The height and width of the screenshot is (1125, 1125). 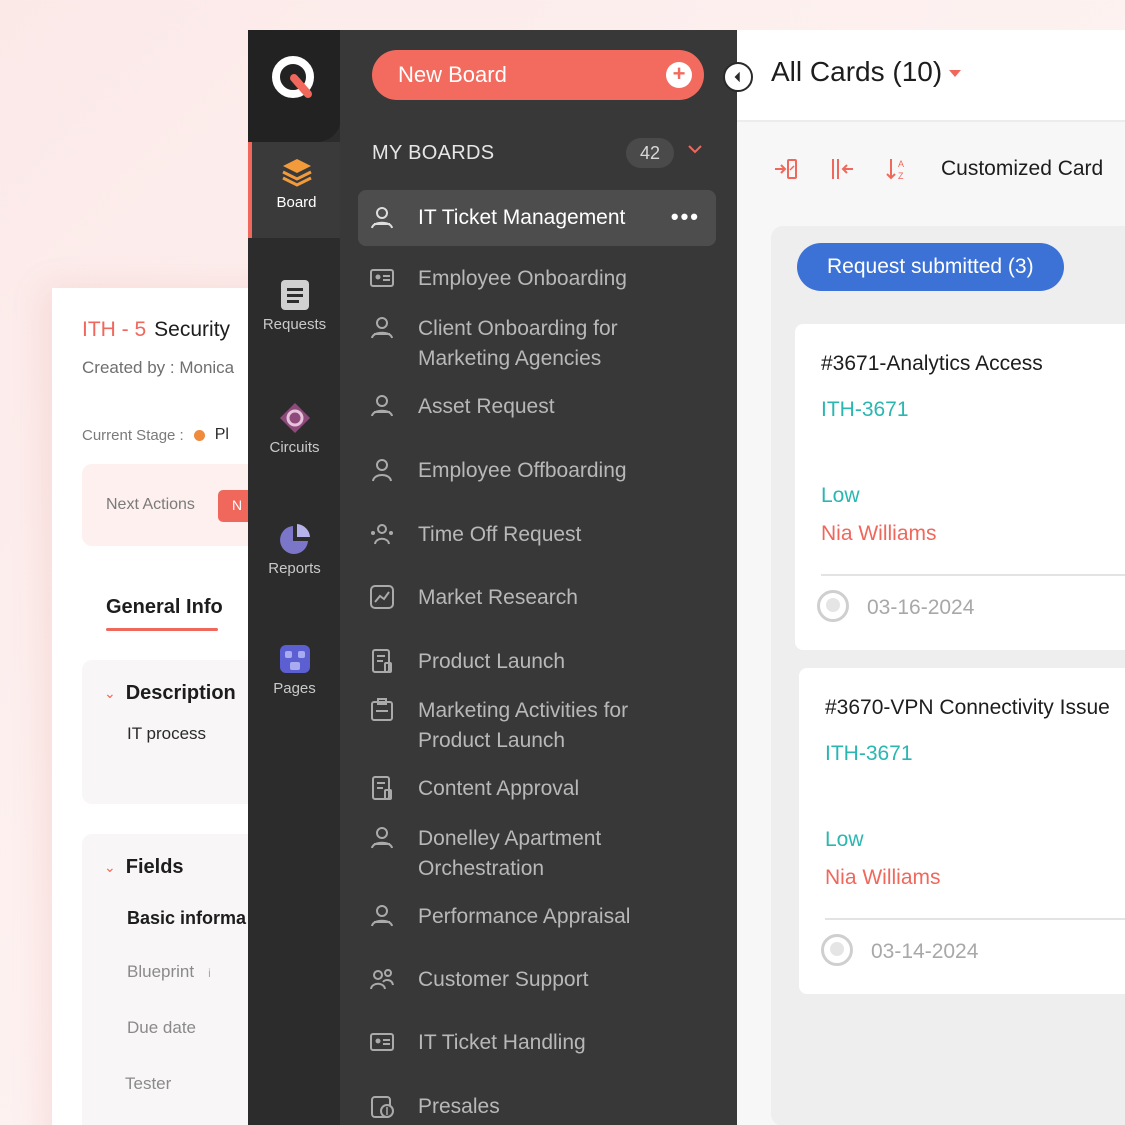 What do you see at coordinates (523, 725) in the screenshot?
I see `board-item-label: Marketing Activities for Product Launch` at bounding box center [523, 725].